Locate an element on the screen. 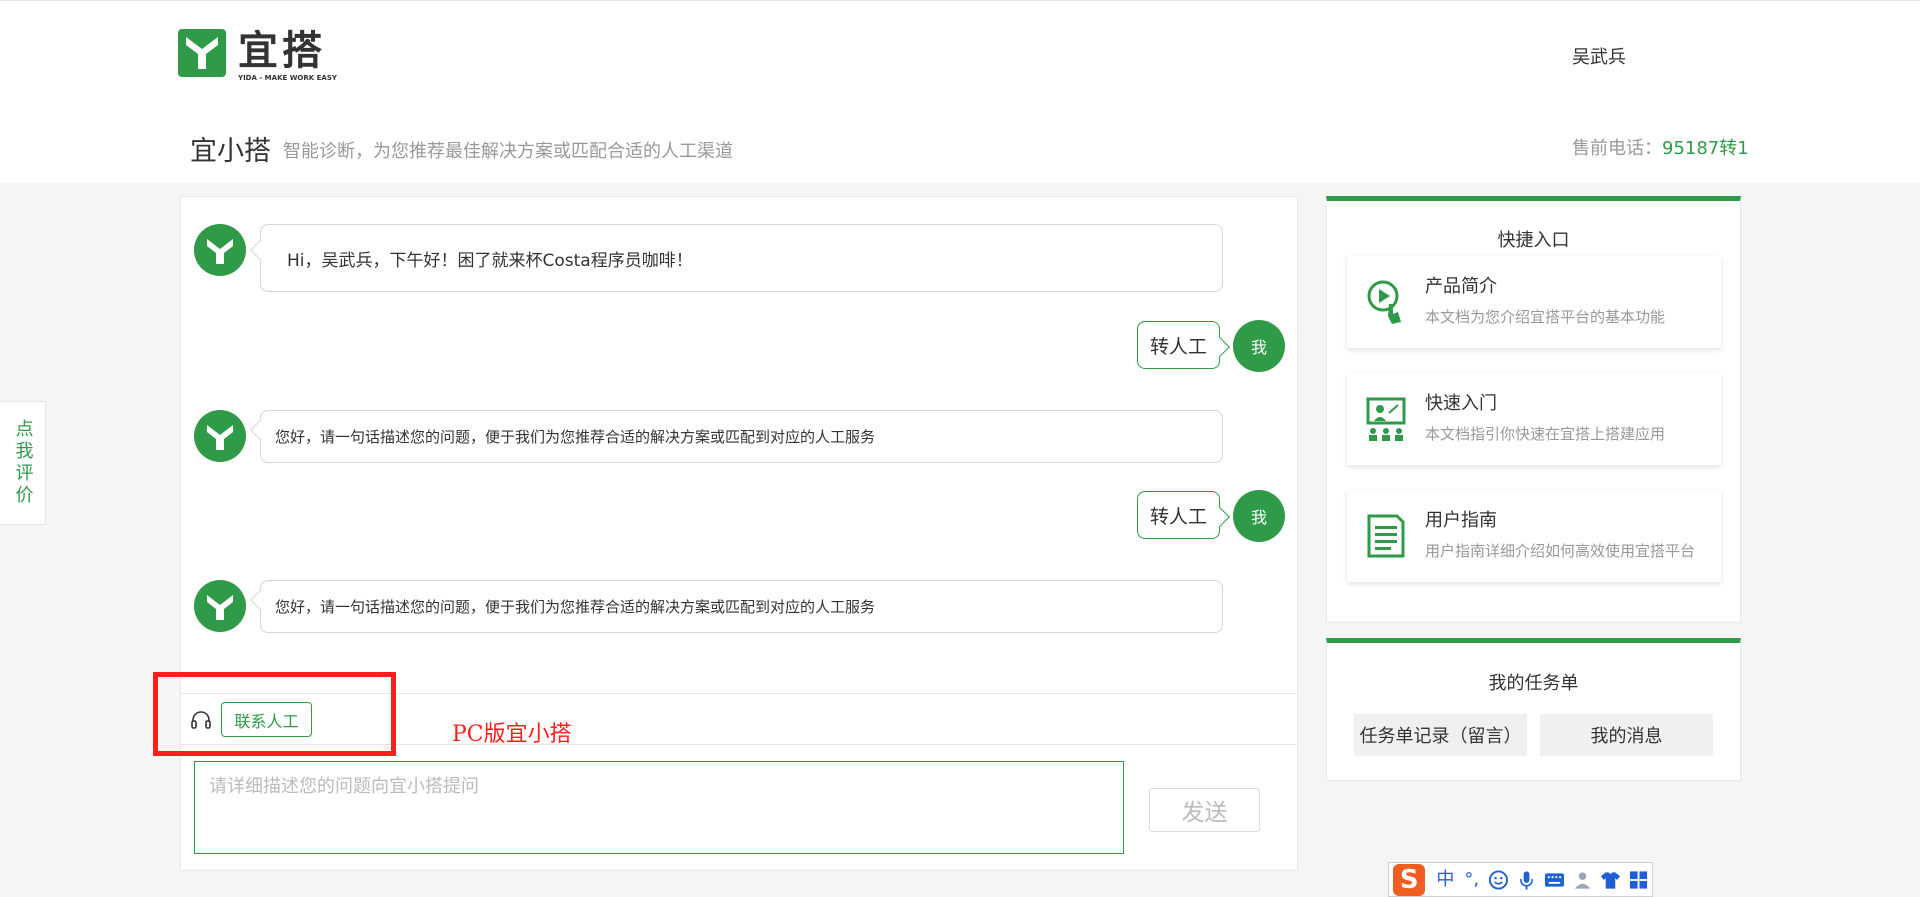 The width and height of the screenshot is (1920, 897). my-messages-button: 我的消息 is located at coordinates (1626, 735).